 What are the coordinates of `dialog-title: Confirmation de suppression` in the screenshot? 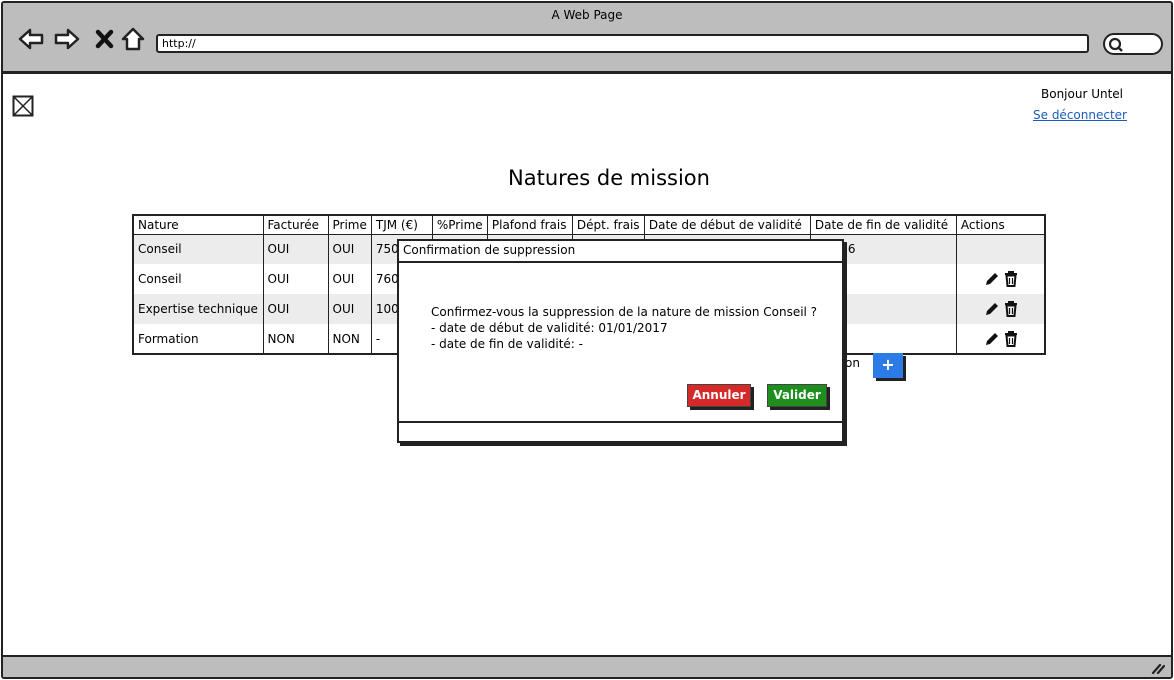 It's located at (620, 252).